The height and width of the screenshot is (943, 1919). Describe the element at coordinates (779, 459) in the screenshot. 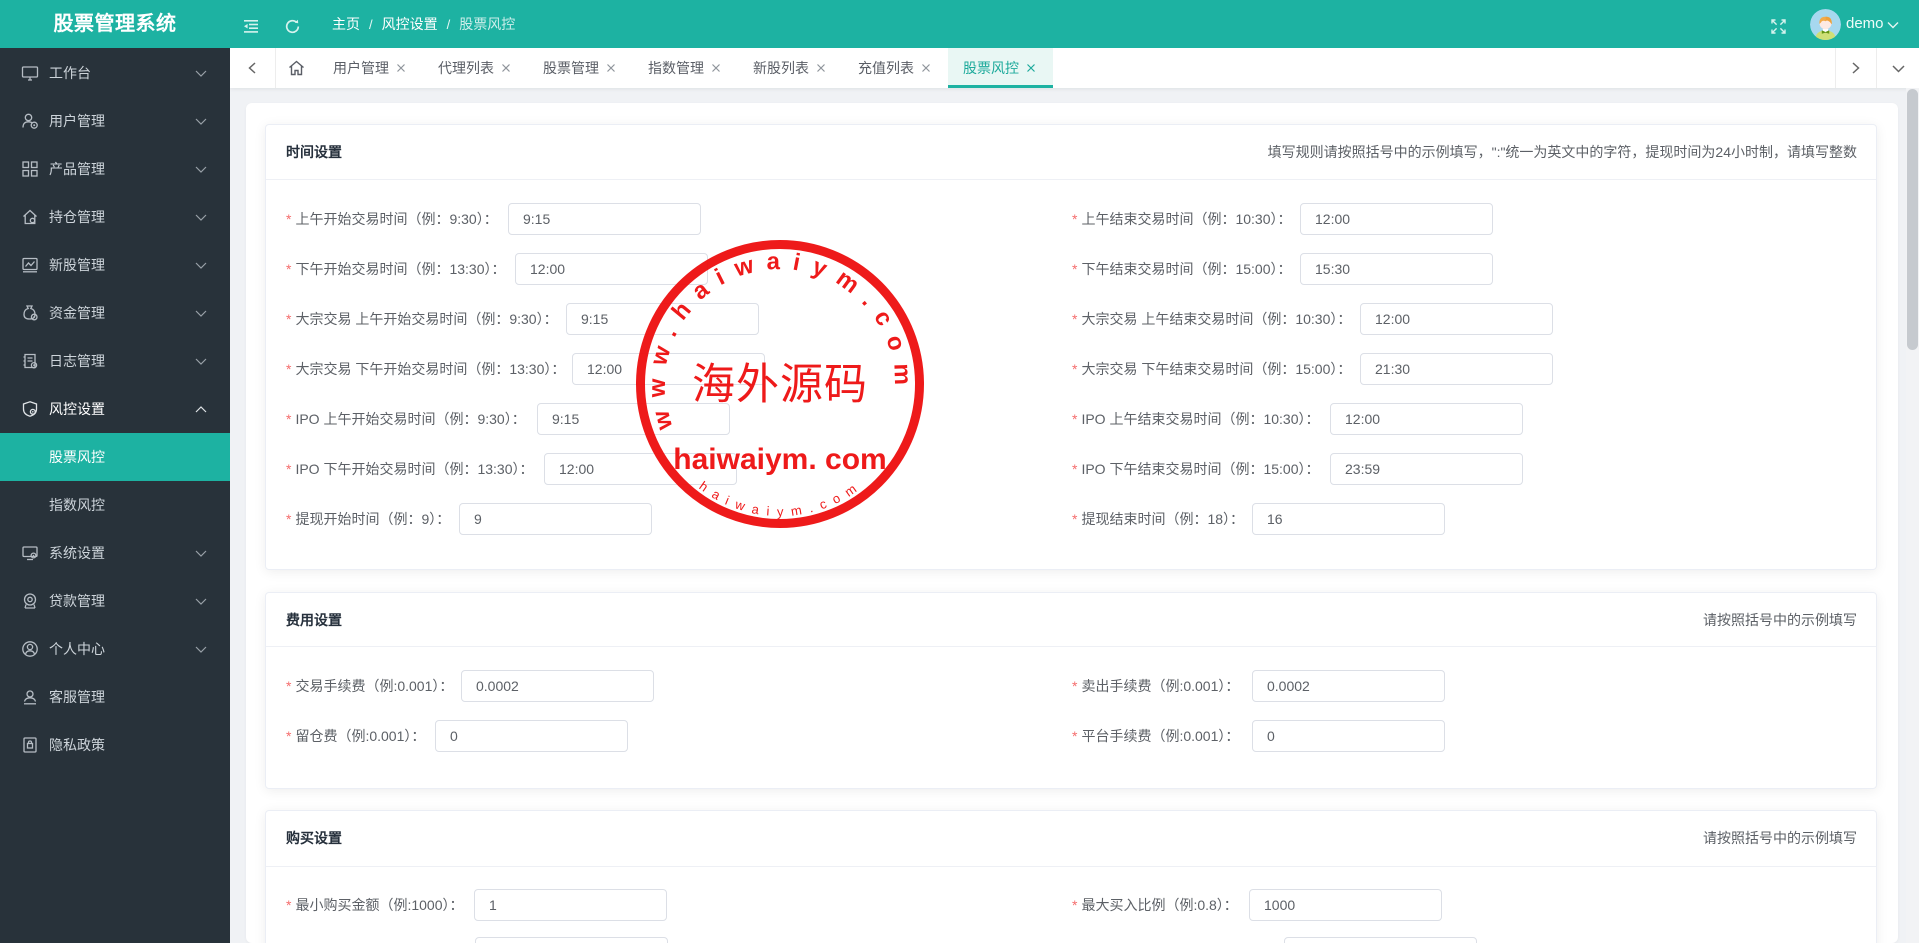

I see `svg-text: haiwaiym. com` at that location.